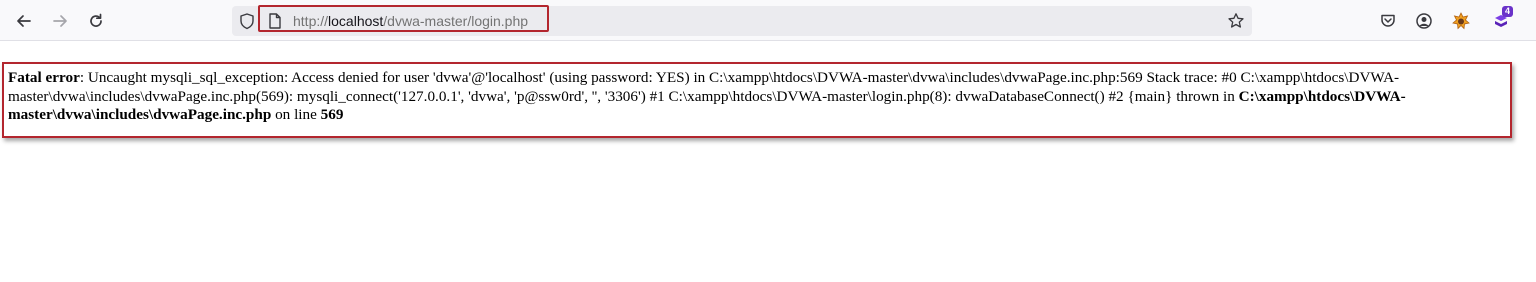 The width and height of the screenshot is (1536, 282). I want to click on bookmark-star-icon, so click(1236, 21).